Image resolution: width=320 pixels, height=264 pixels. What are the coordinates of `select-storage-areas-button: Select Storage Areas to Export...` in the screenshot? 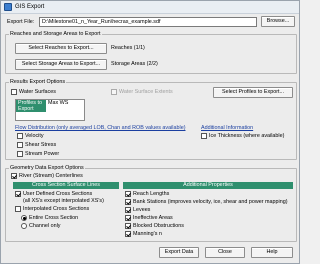 It's located at (61, 64).